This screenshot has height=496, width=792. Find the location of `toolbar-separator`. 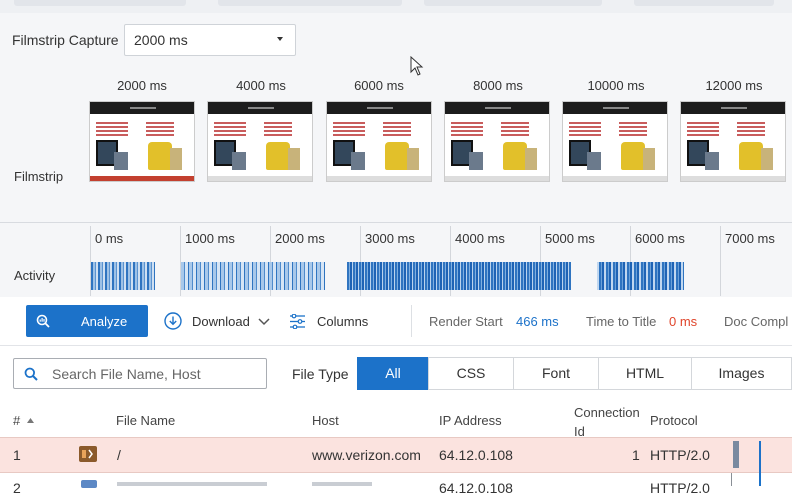

toolbar-separator is located at coordinates (411, 321).